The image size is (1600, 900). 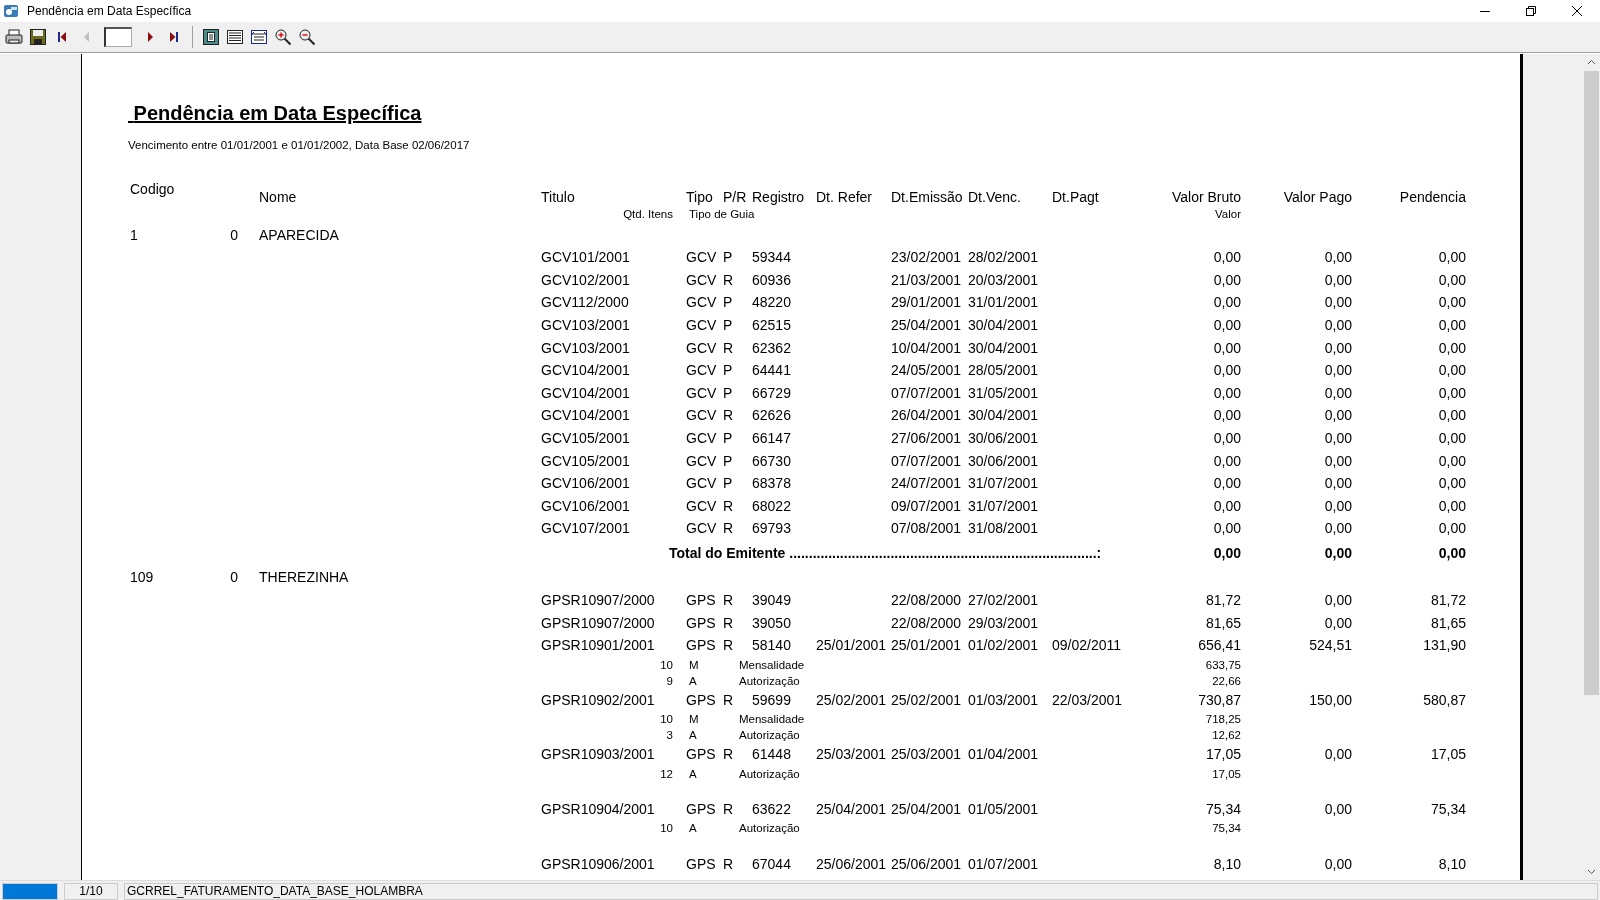 I want to click on lines-icon, so click(x=235, y=37).